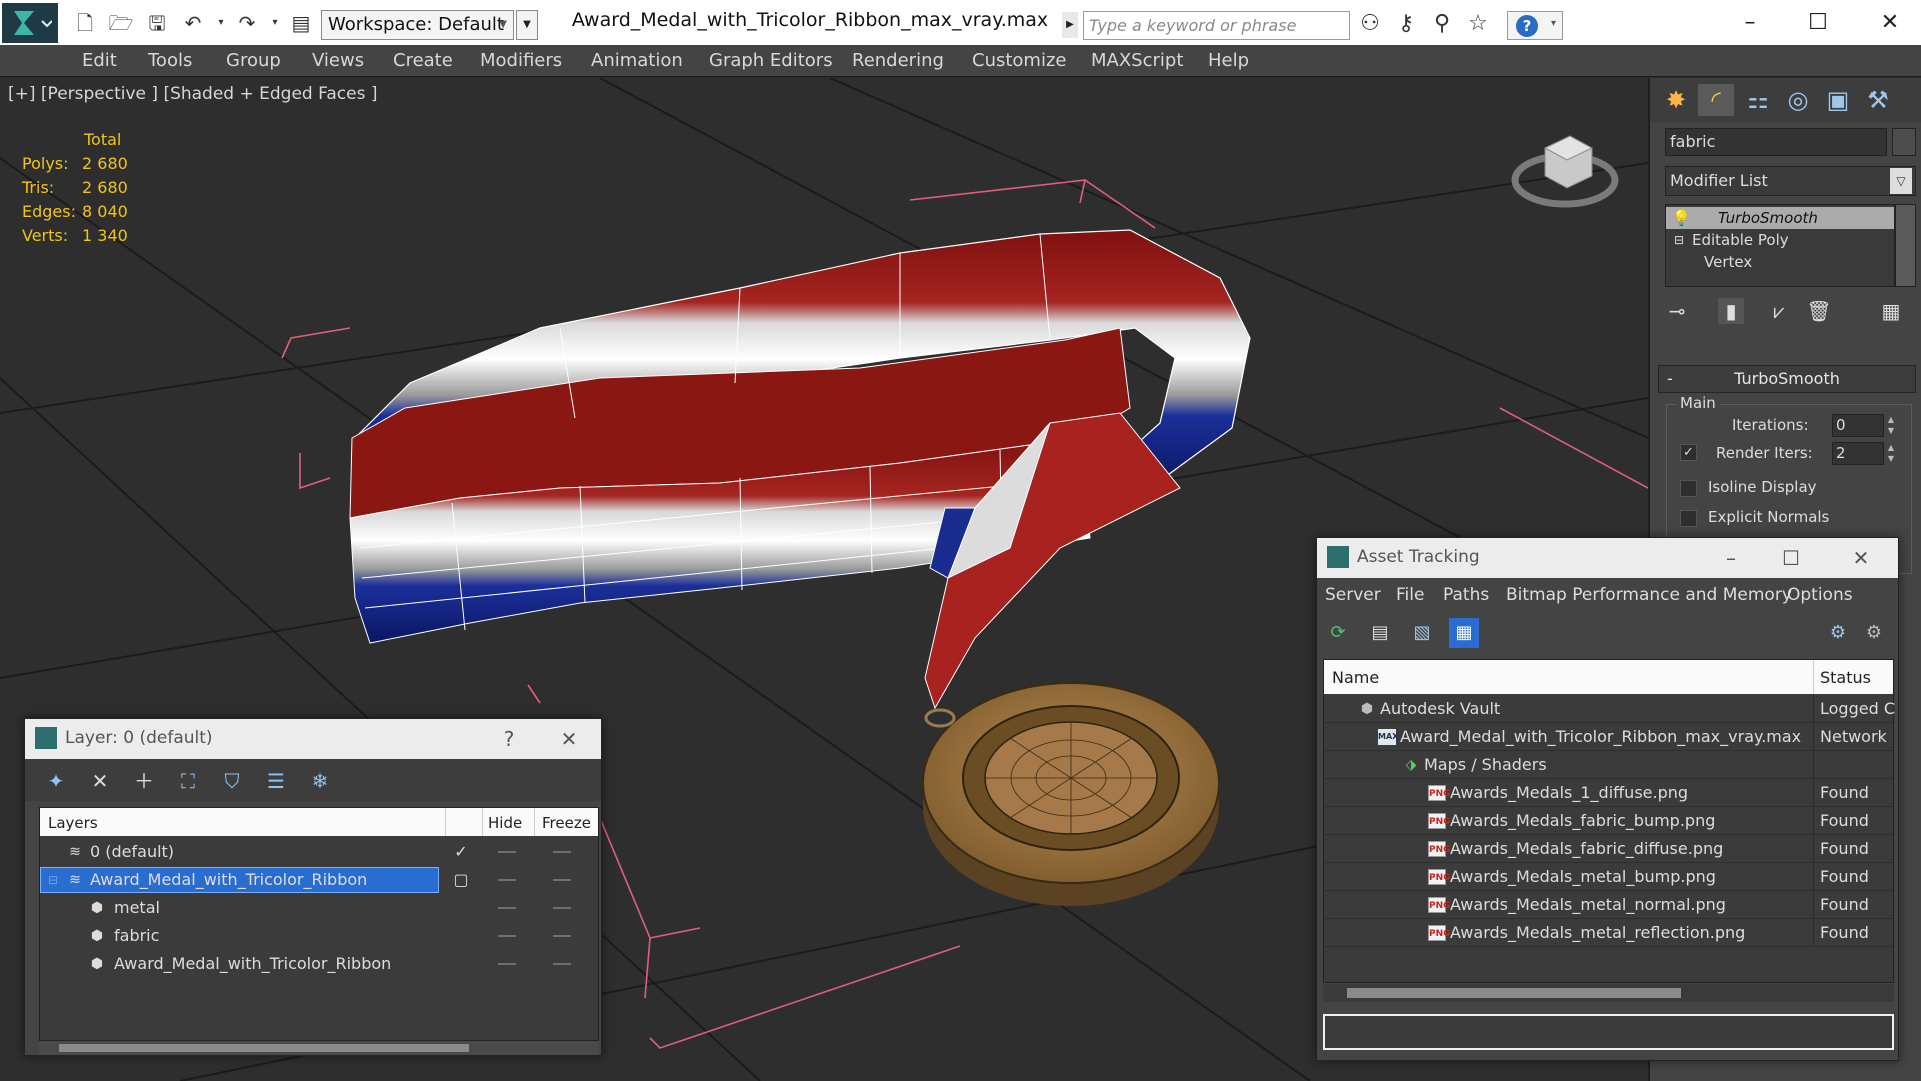 This screenshot has width=1921, height=1081. I want to click on workspace-menu-button: ▼, so click(527, 25).